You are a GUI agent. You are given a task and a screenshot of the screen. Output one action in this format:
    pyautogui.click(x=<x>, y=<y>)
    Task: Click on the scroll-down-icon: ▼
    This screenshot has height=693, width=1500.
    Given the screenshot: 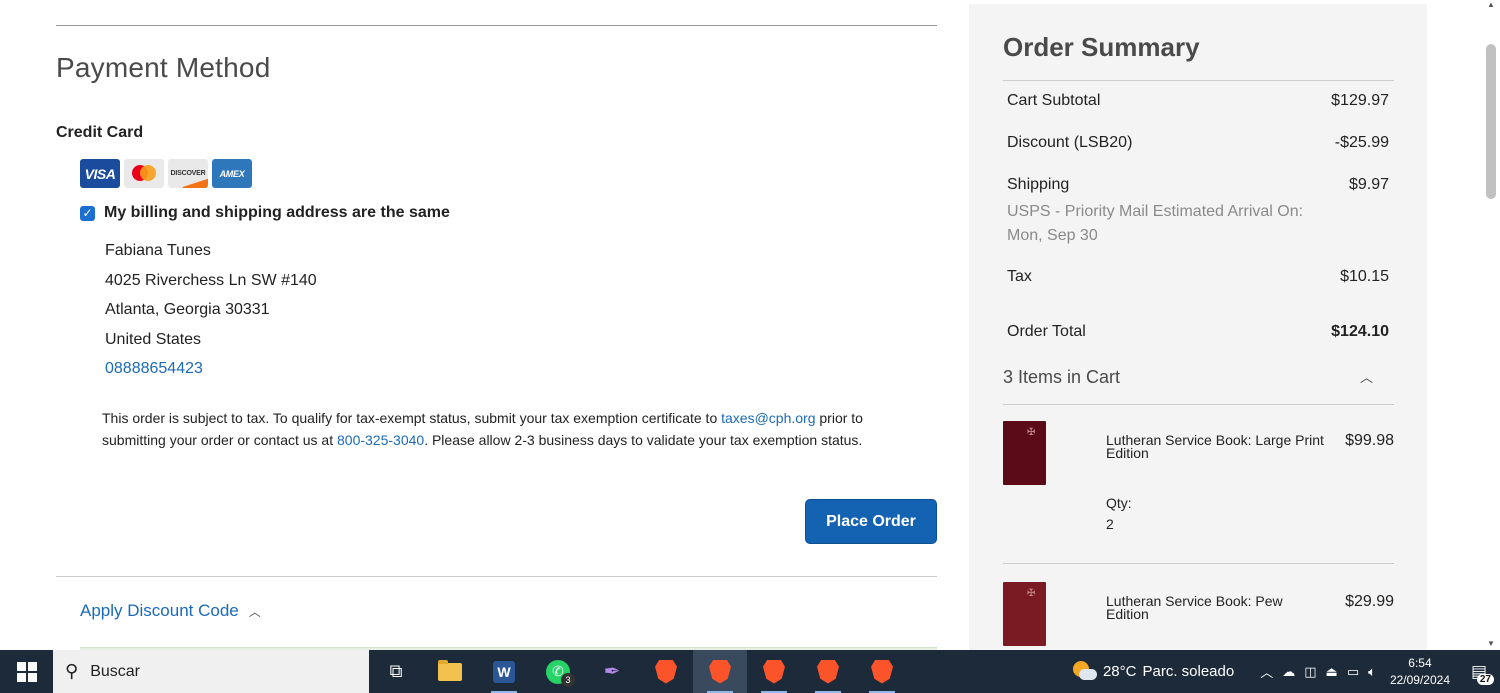 What is the action you would take?
    pyautogui.click(x=1491, y=643)
    